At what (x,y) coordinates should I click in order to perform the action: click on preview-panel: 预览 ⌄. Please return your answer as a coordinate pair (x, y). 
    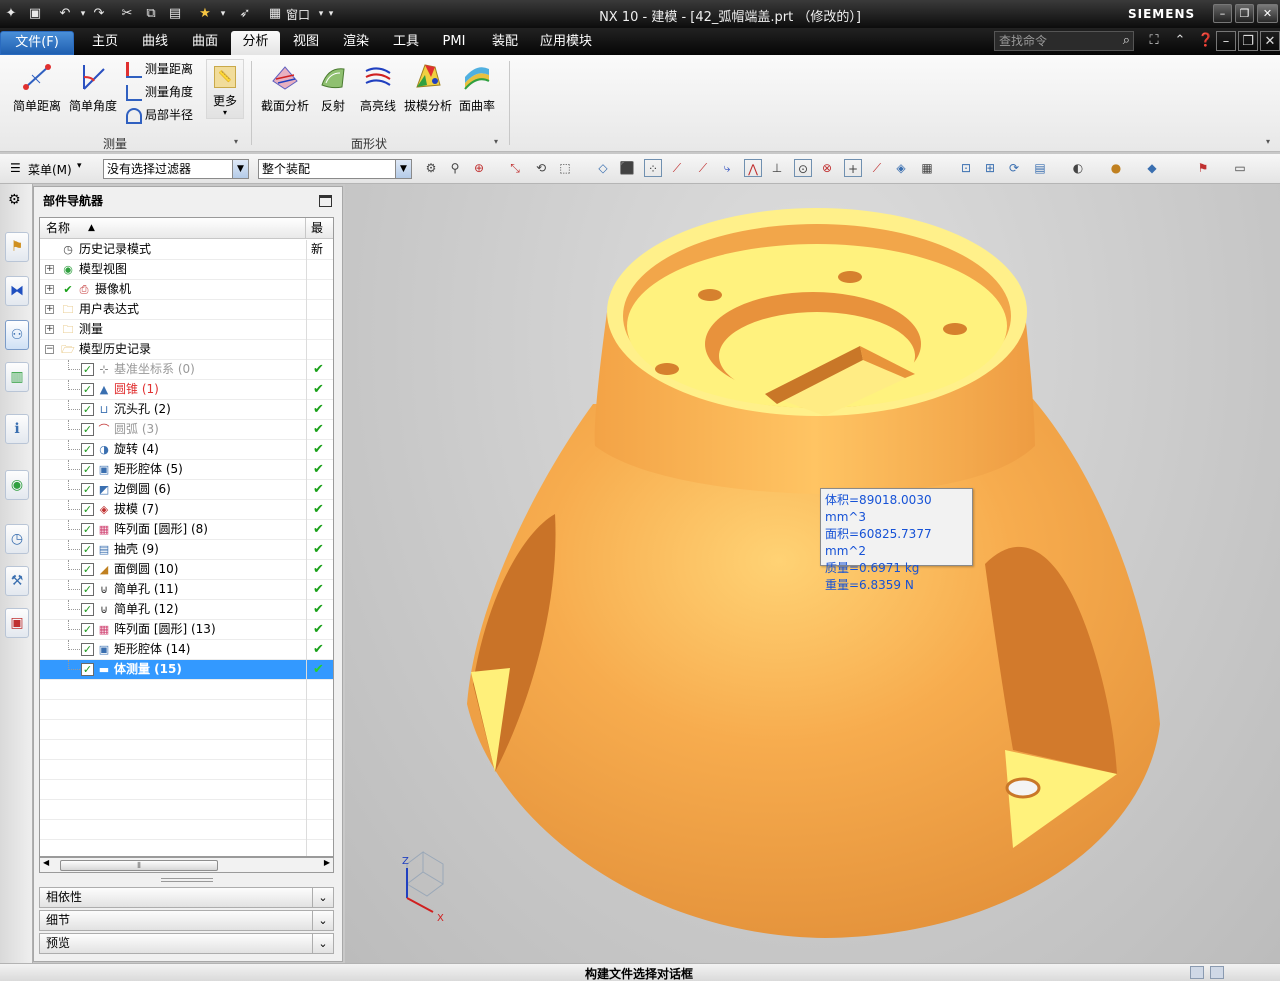
    Looking at the image, I should click on (186, 943).